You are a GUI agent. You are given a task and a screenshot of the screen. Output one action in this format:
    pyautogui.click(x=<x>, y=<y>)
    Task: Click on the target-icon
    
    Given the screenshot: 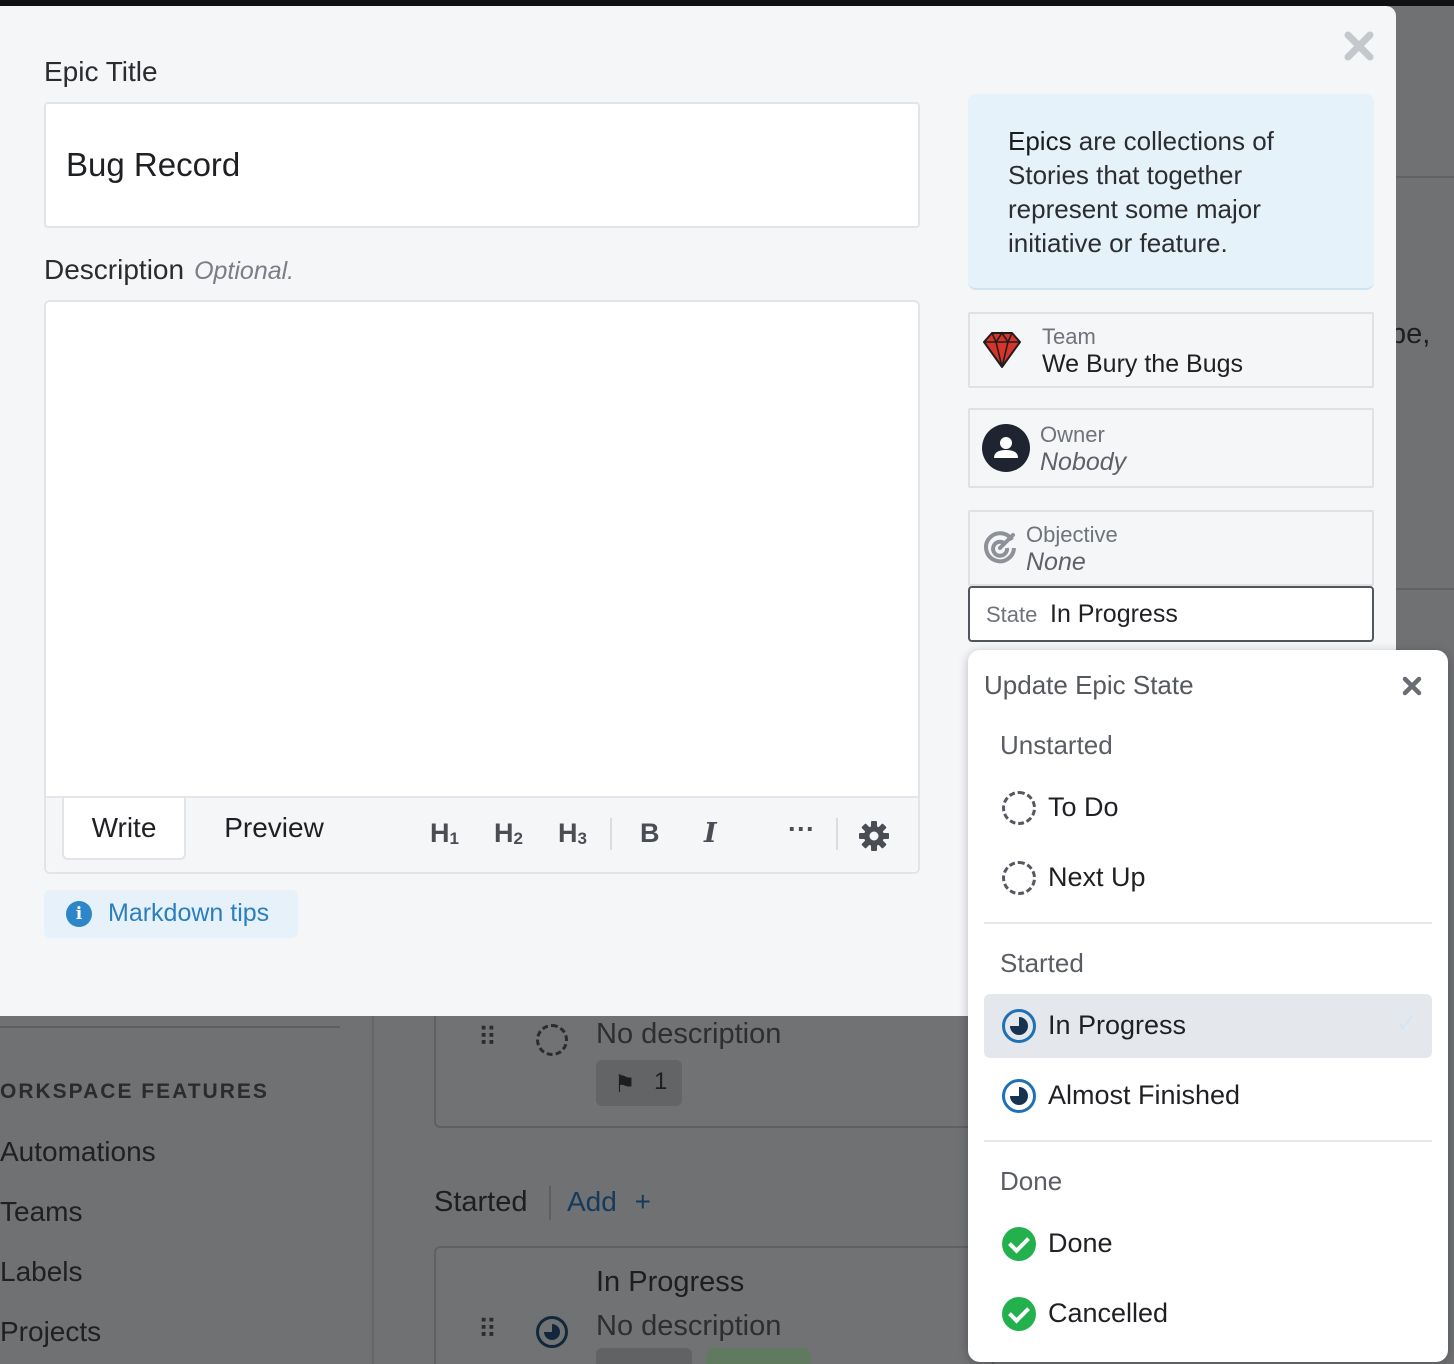 What is the action you would take?
    pyautogui.click(x=1000, y=547)
    